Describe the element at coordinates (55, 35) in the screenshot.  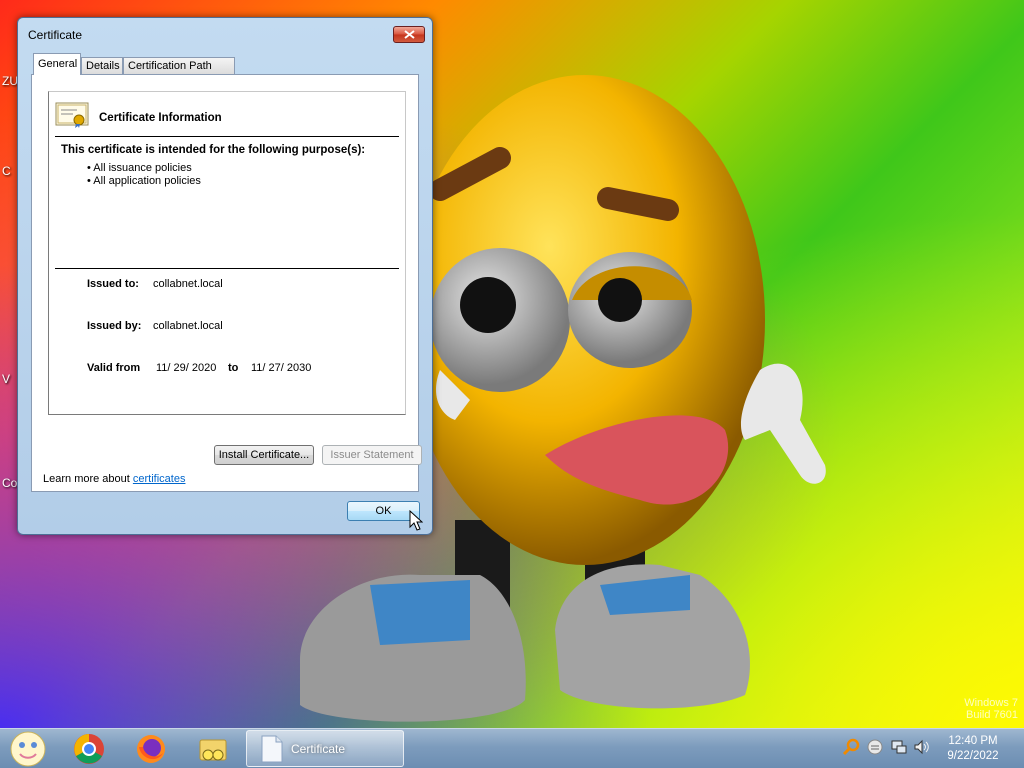
I see `dialog-title: Certificate` at that location.